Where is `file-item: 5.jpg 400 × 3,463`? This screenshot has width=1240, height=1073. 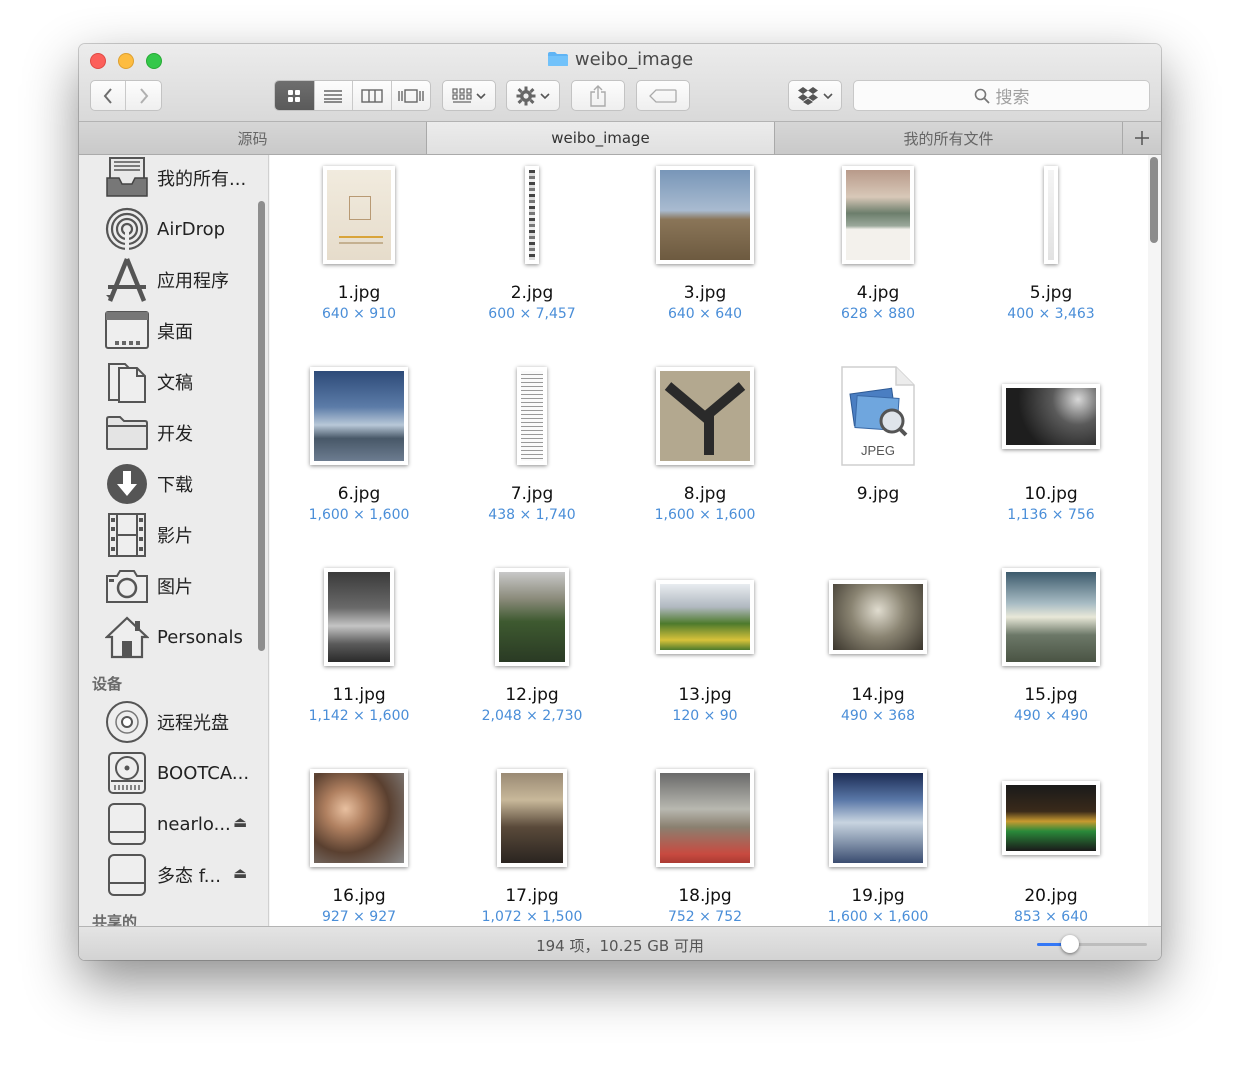
file-item: 5.jpg 400 × 3,463 is located at coordinates (1051, 256).